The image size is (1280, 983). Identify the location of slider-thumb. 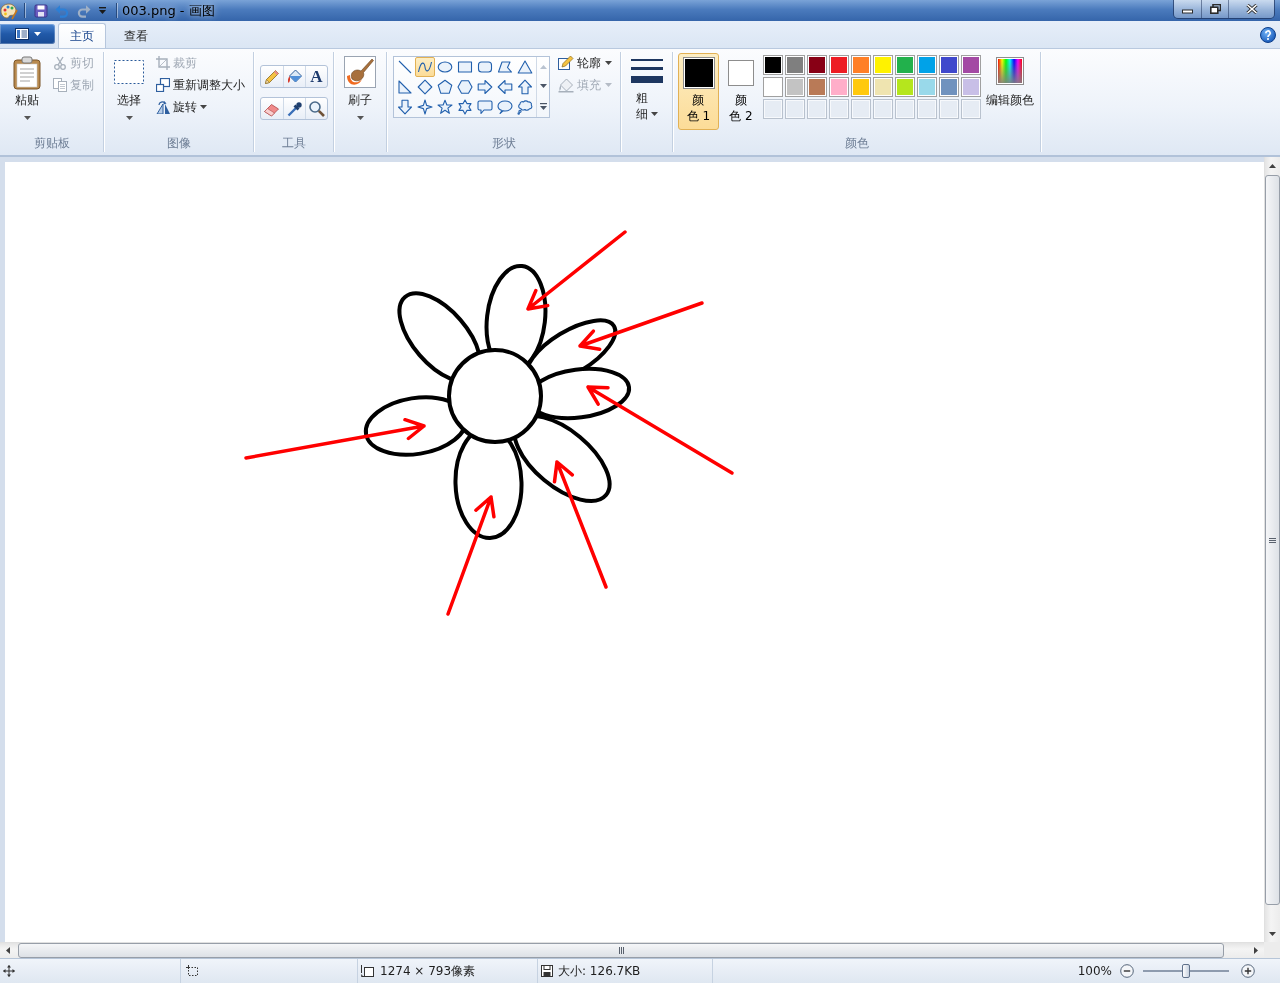
(1186, 971).